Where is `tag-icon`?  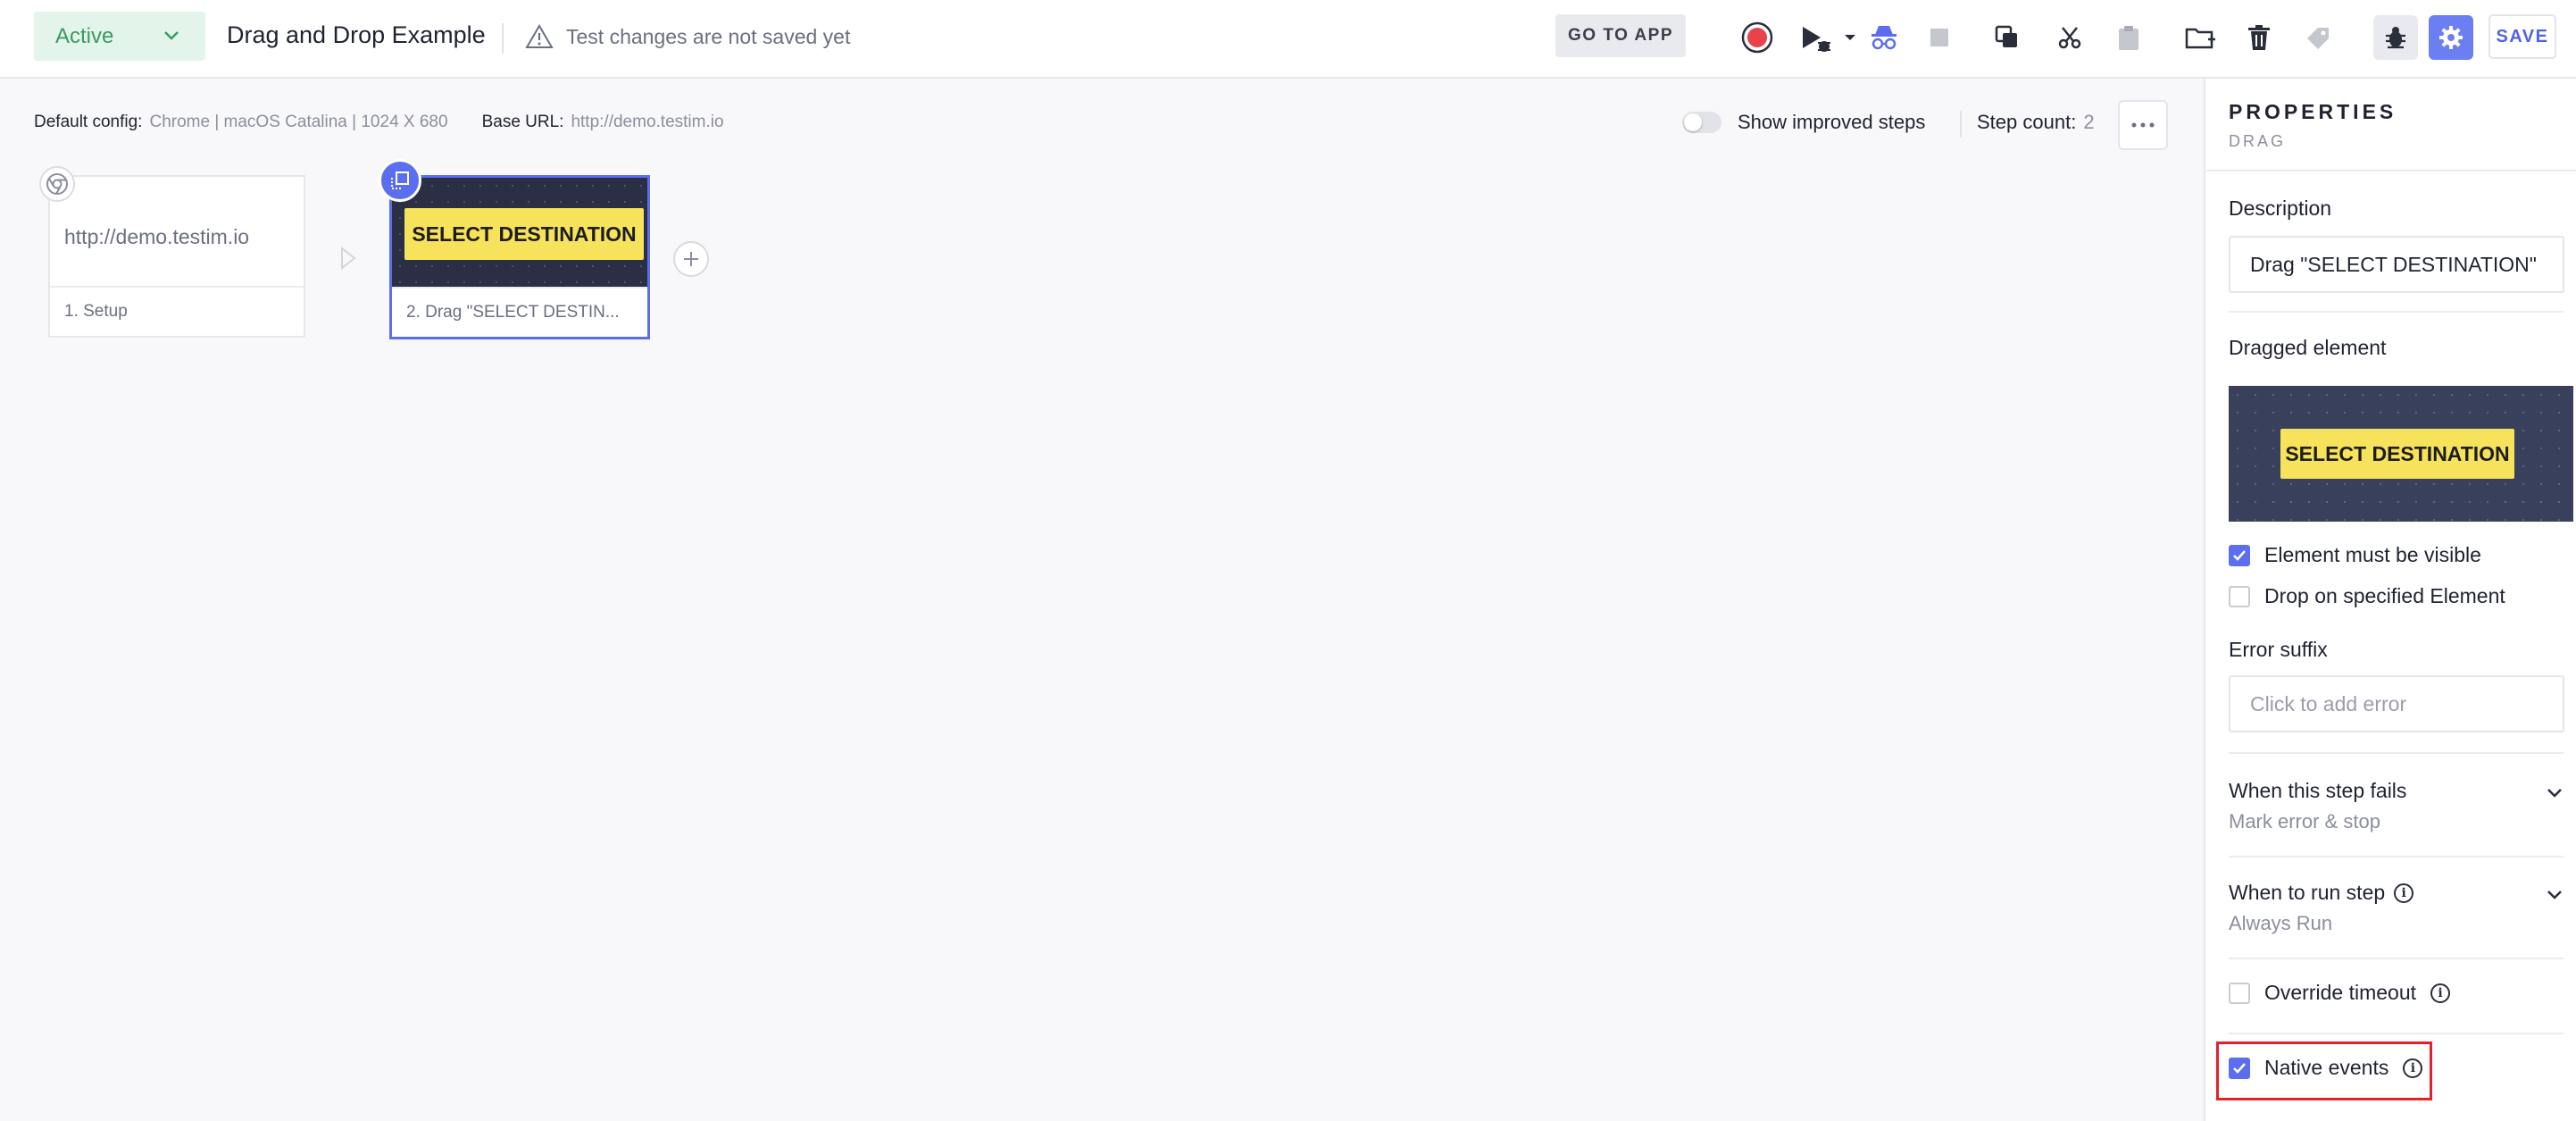 tag-icon is located at coordinates (2318, 38).